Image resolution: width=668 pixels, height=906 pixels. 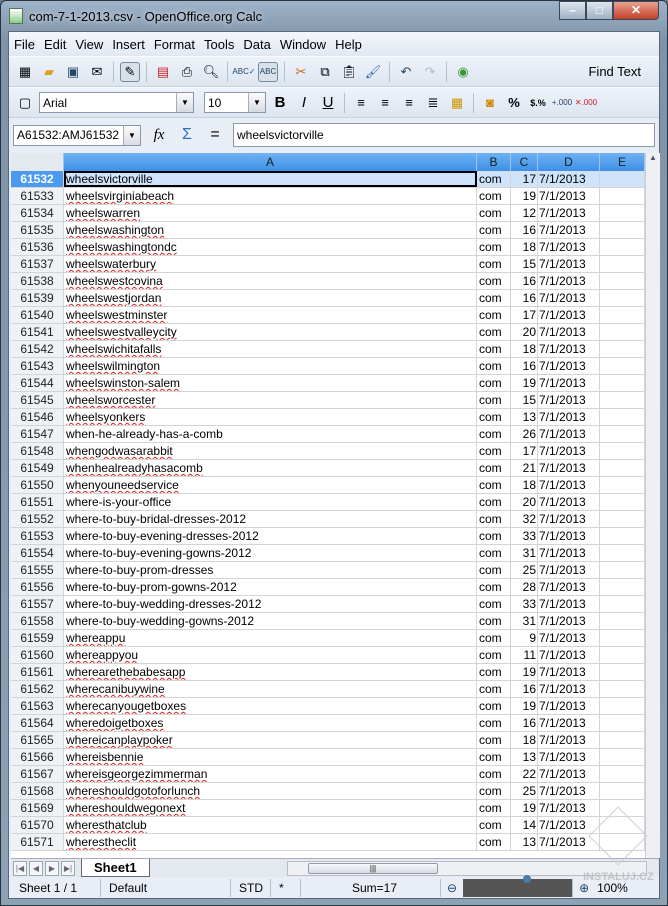 What do you see at coordinates (37, 332) in the screenshot?
I see `row-header: 61541` at bounding box center [37, 332].